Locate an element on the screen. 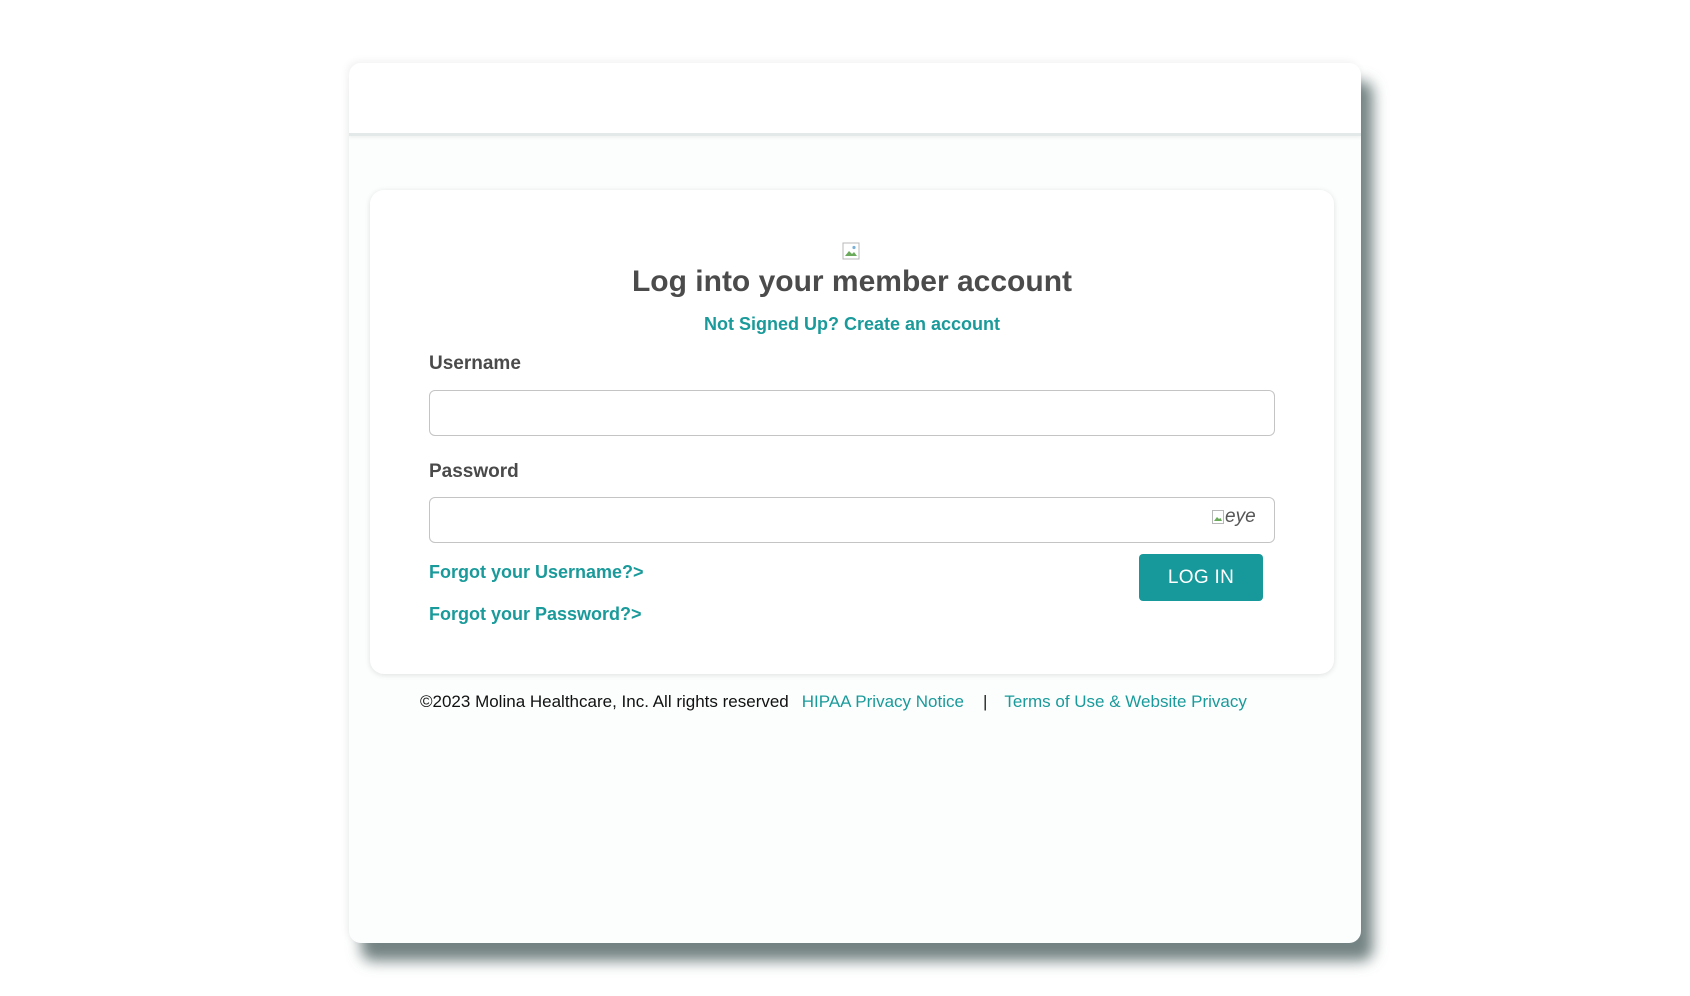  login-button: LOG IN is located at coordinates (1201, 577).